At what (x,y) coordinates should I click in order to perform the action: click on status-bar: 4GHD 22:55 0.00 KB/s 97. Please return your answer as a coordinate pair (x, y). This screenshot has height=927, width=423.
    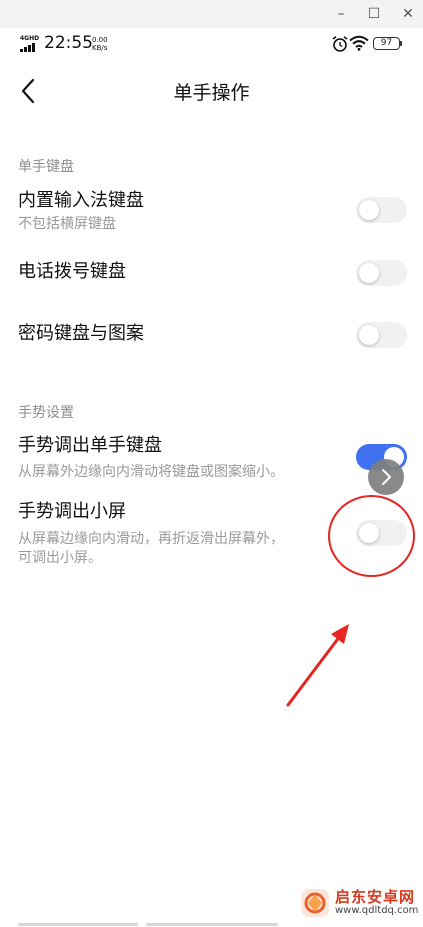
    Looking at the image, I should click on (211, 45).